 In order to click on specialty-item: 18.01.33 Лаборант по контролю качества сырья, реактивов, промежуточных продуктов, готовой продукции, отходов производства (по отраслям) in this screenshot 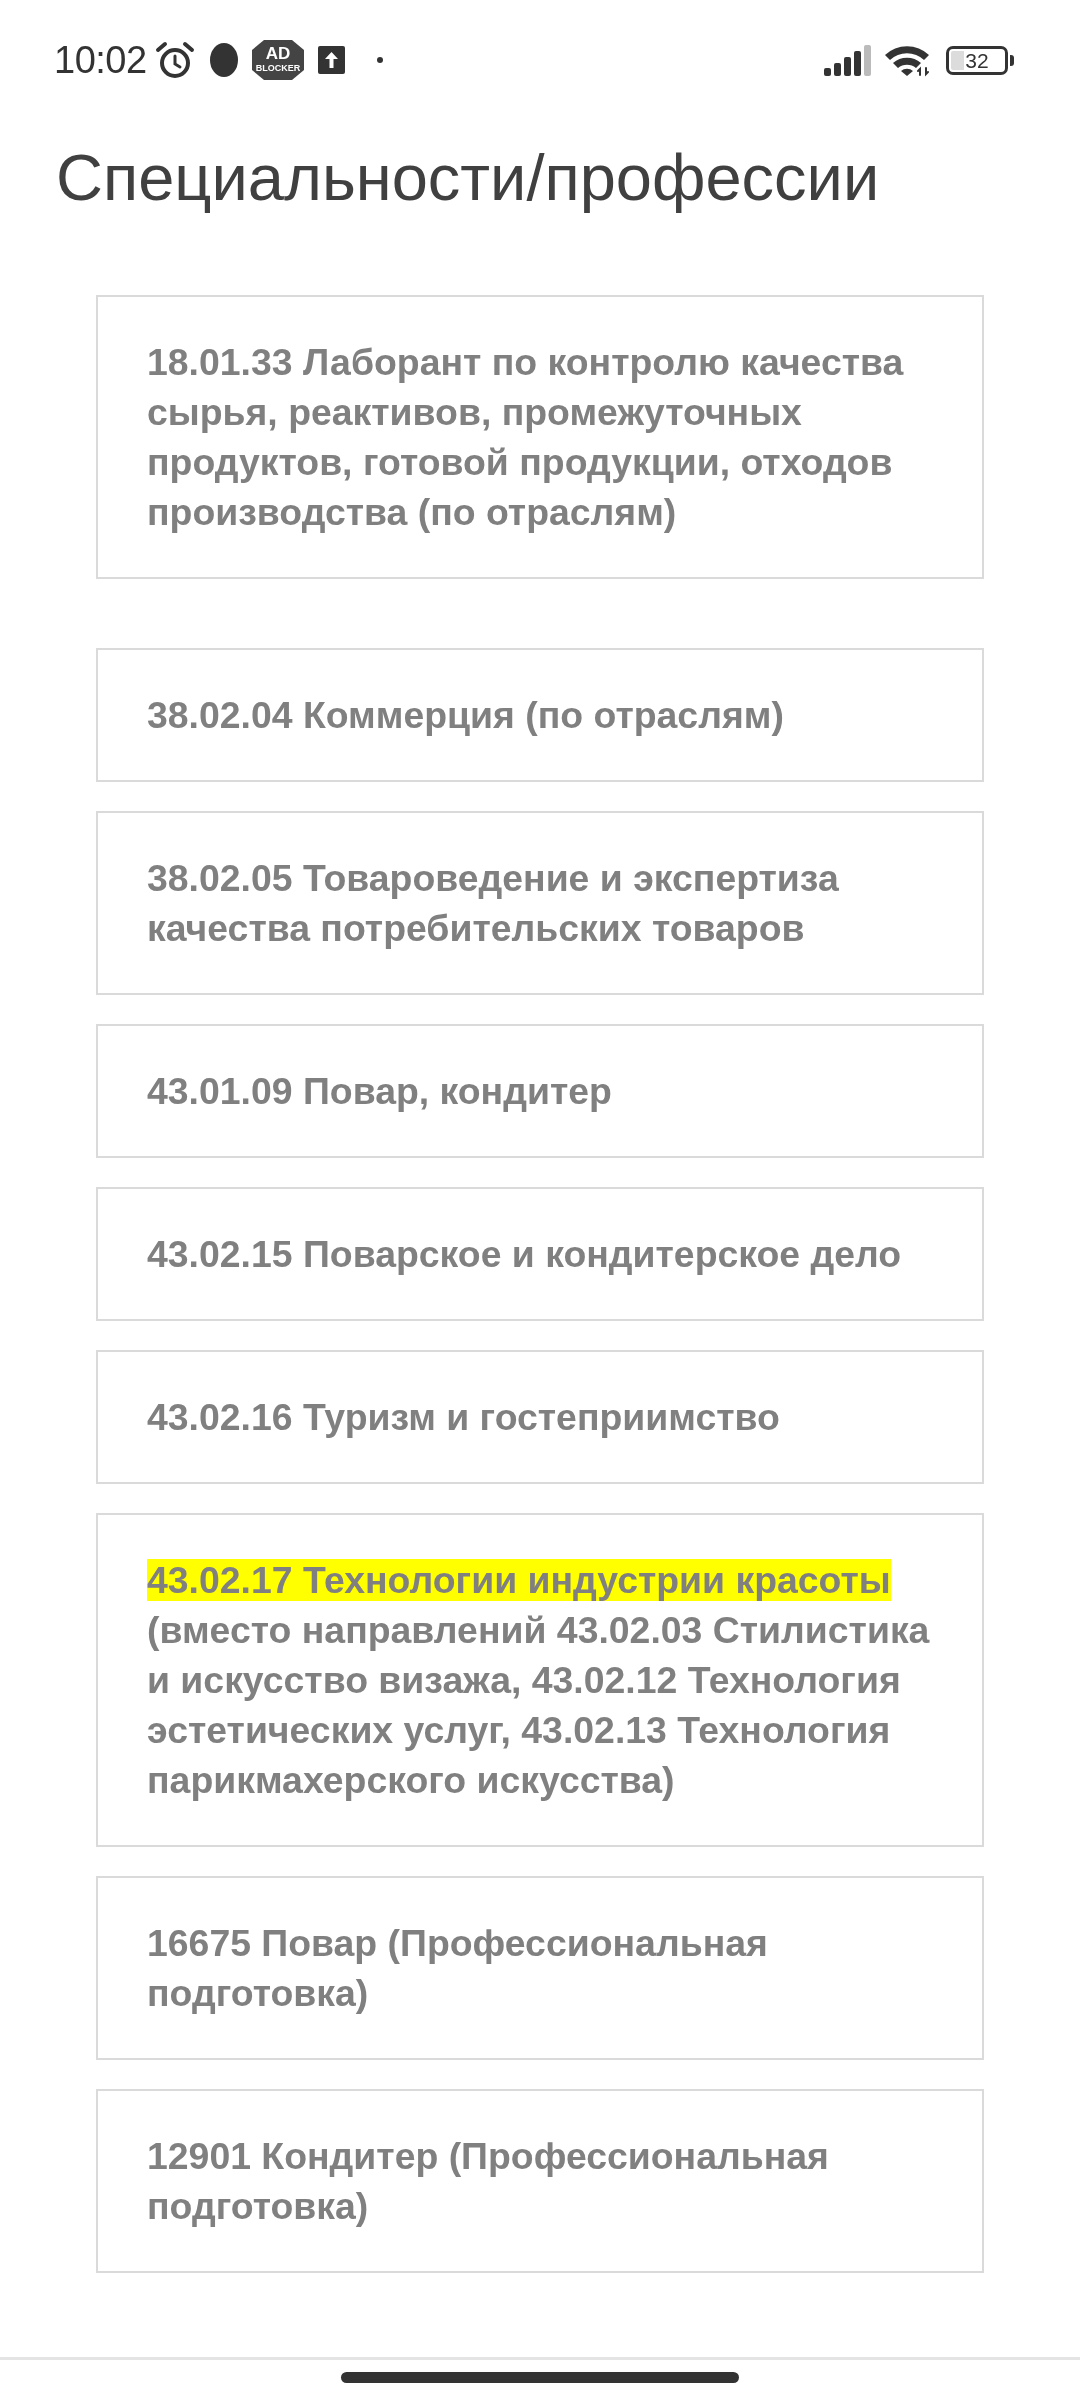, I will do `click(540, 437)`.